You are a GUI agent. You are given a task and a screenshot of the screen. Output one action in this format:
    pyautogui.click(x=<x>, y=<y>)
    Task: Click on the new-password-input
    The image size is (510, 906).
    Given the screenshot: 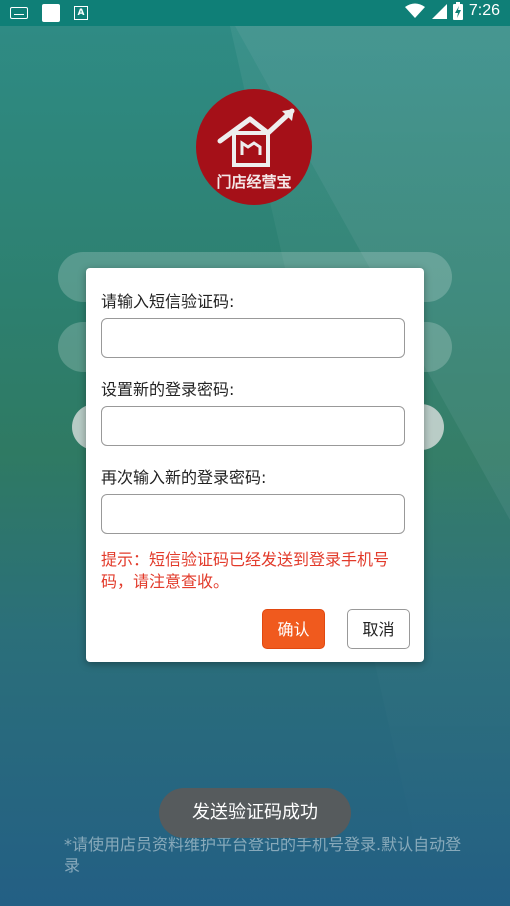 What is the action you would take?
    pyautogui.click(x=253, y=426)
    